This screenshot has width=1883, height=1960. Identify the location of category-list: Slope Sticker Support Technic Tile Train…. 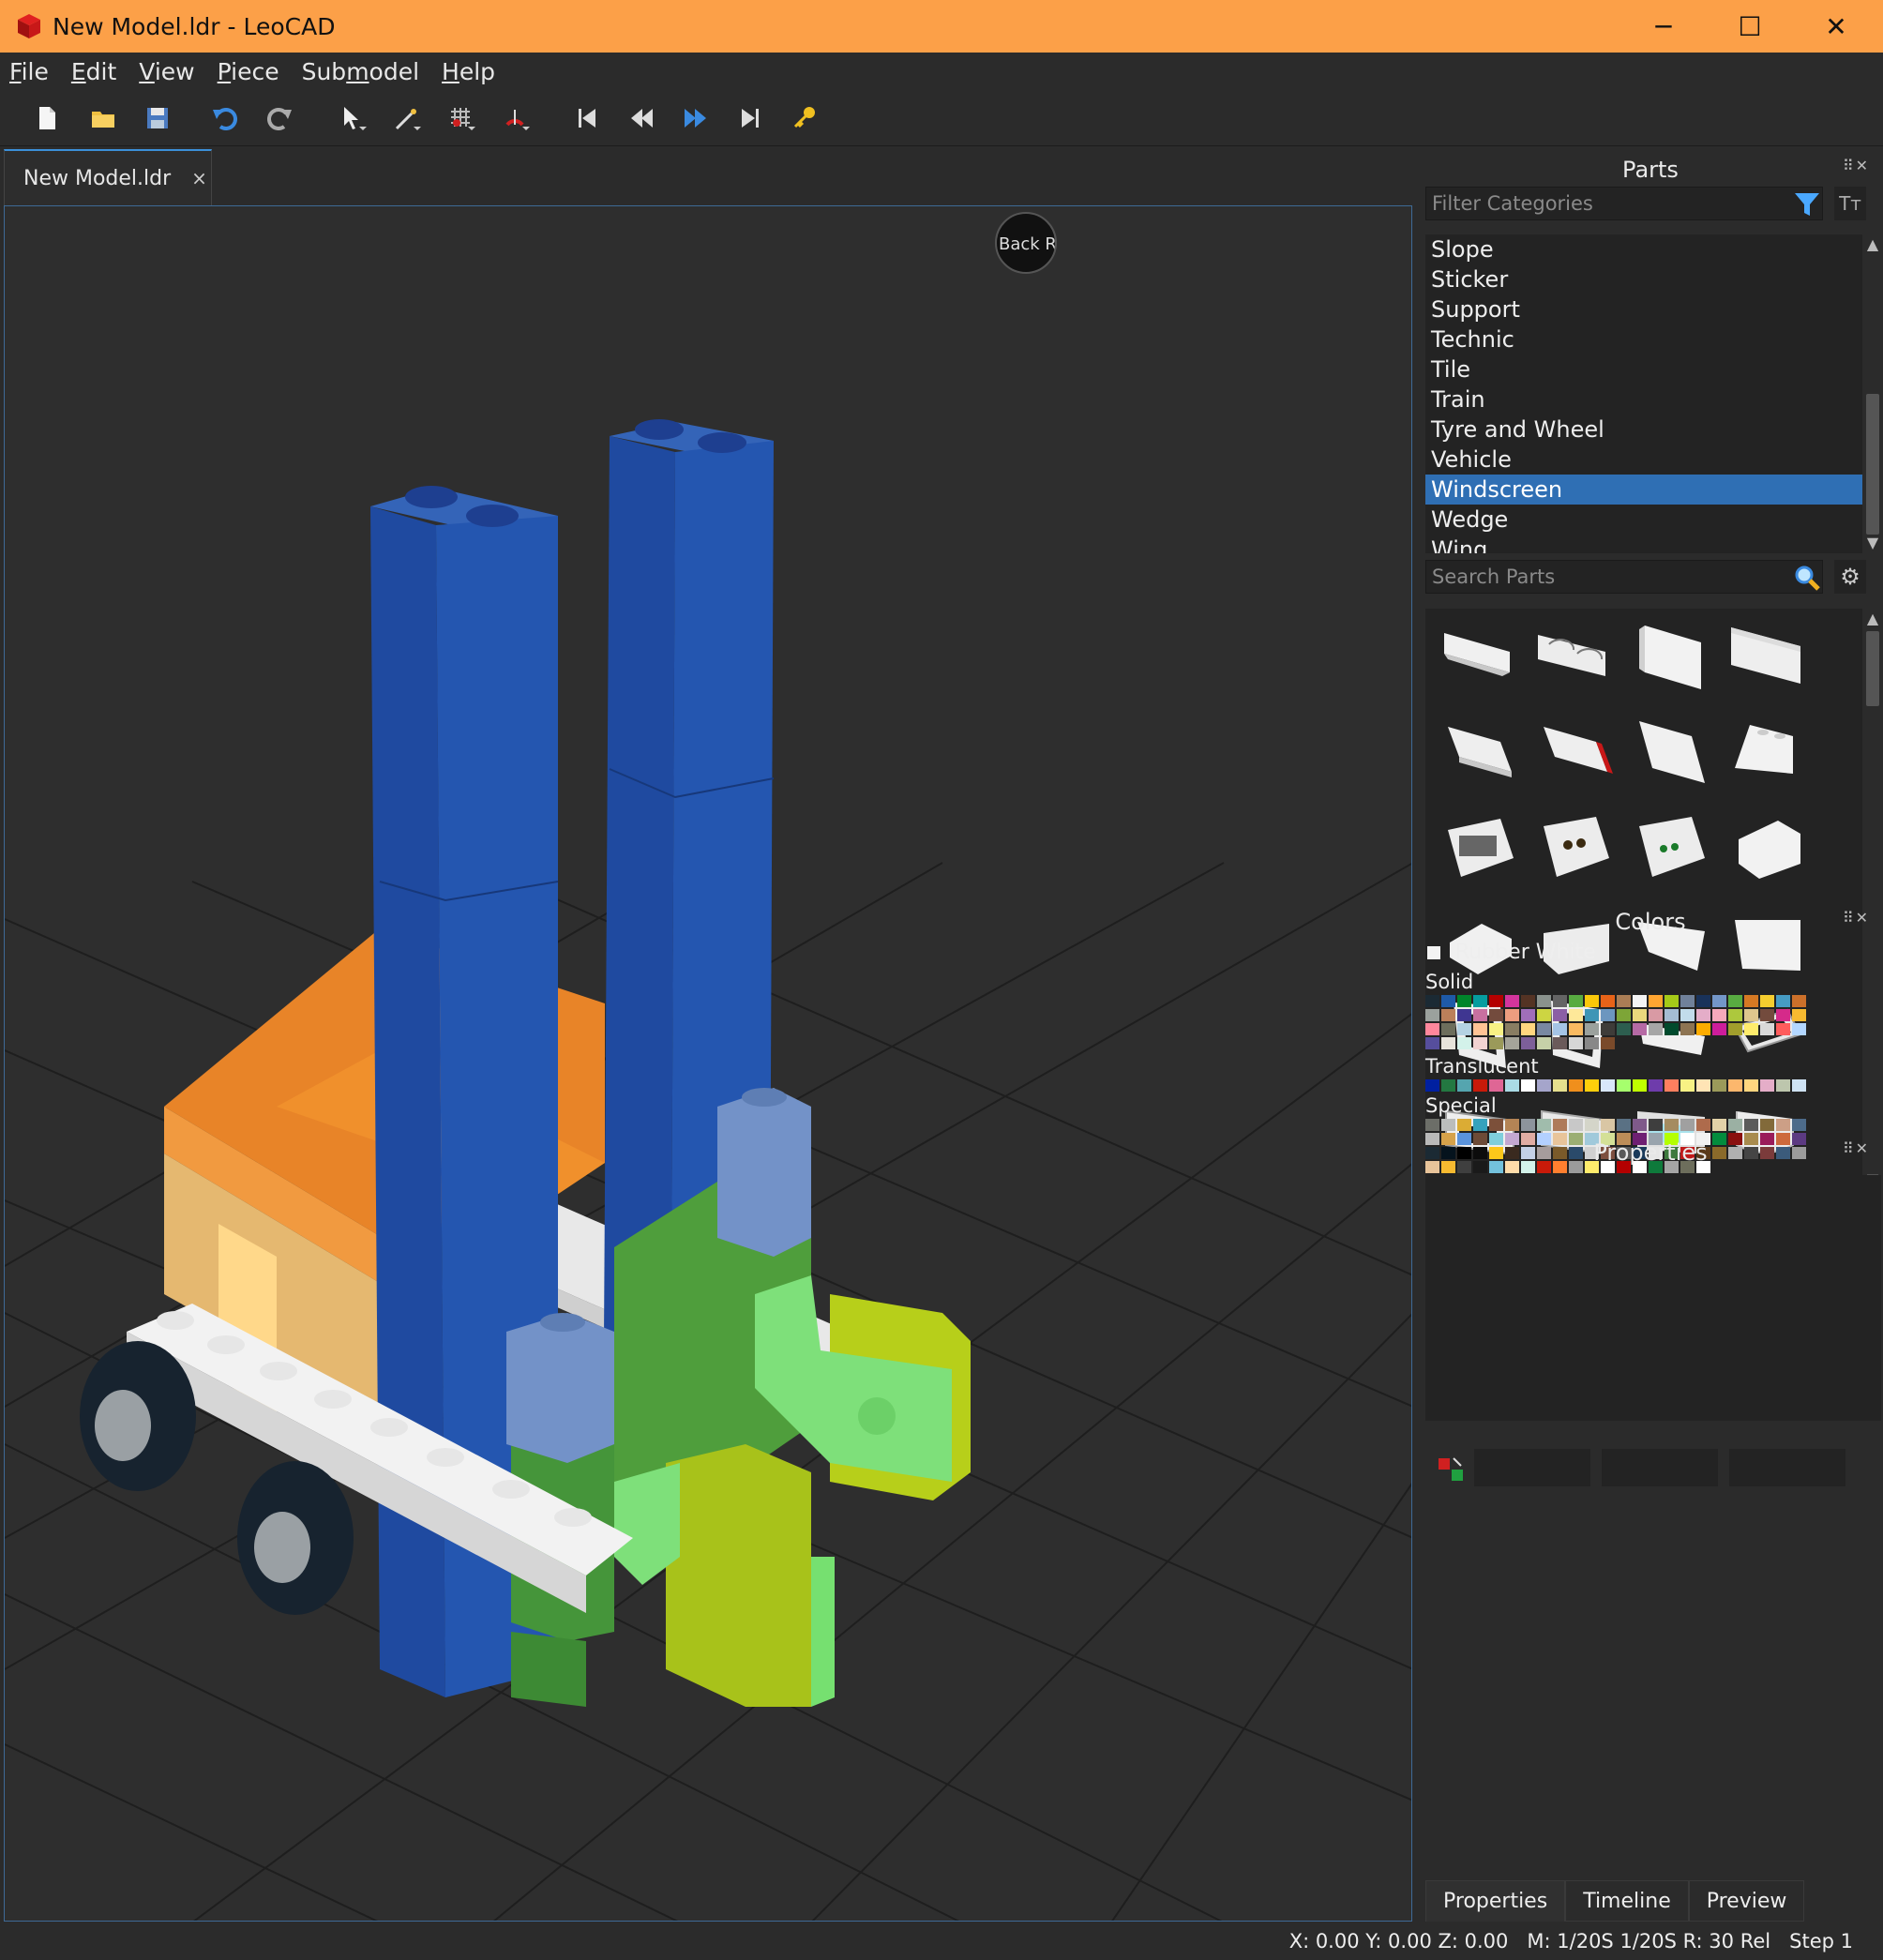
(1643, 393).